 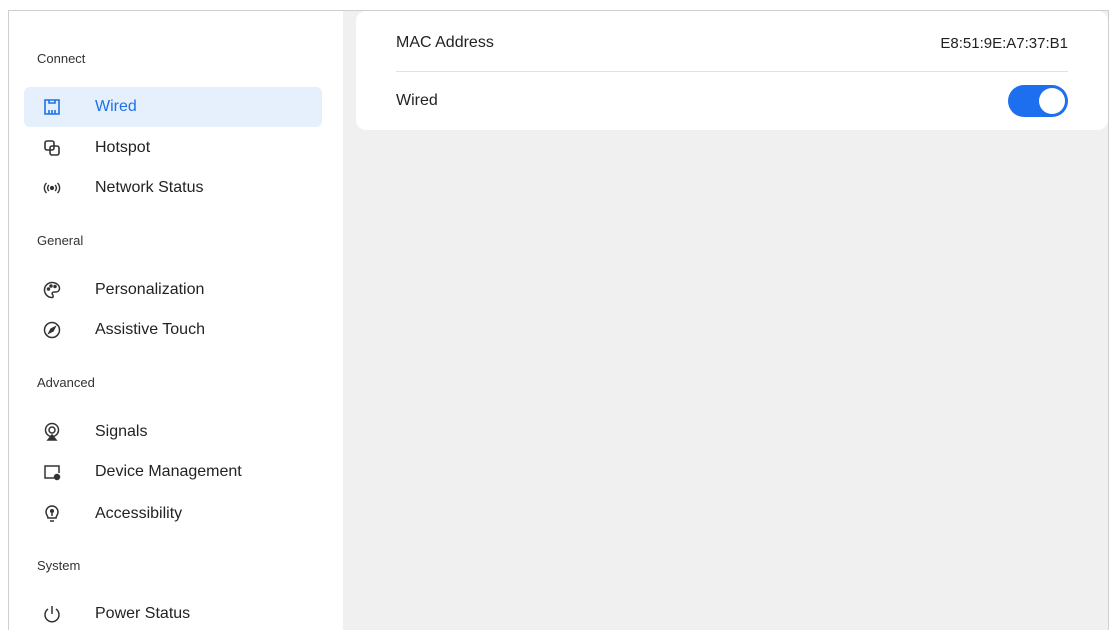 What do you see at coordinates (52, 472) in the screenshot?
I see `device-management-icon` at bounding box center [52, 472].